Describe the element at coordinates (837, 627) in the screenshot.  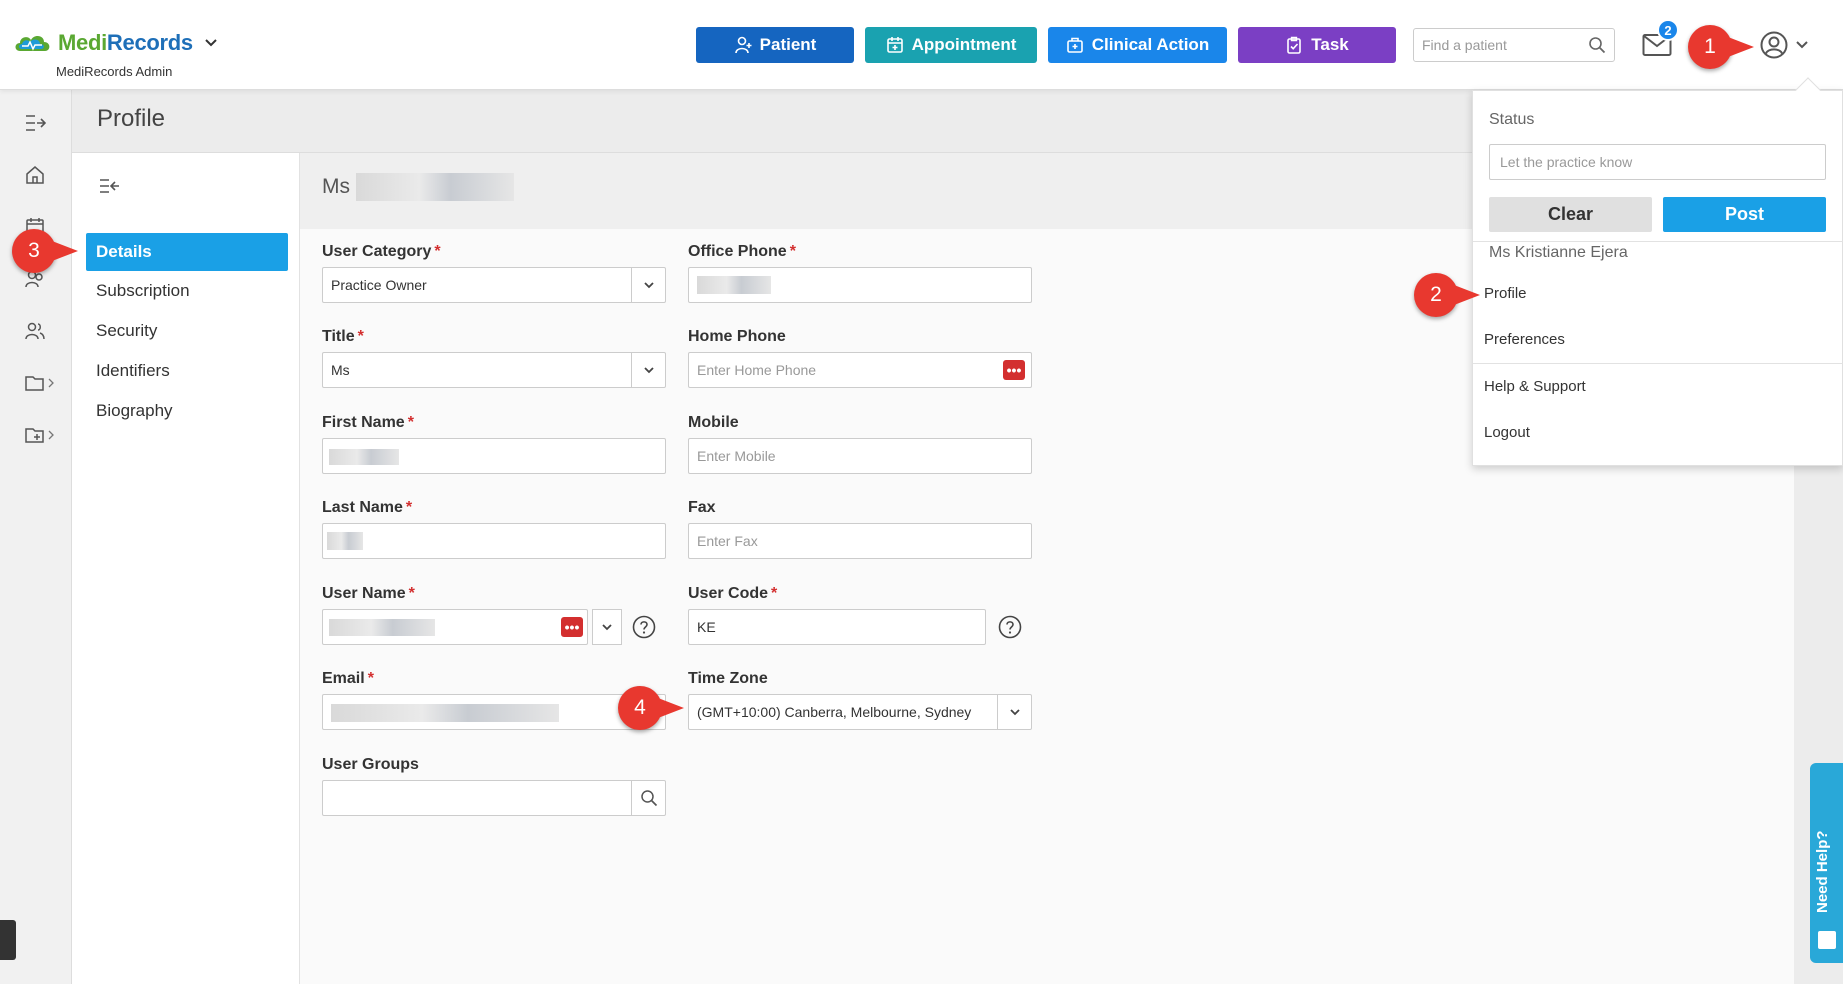
I see `user-code-field: KE` at that location.